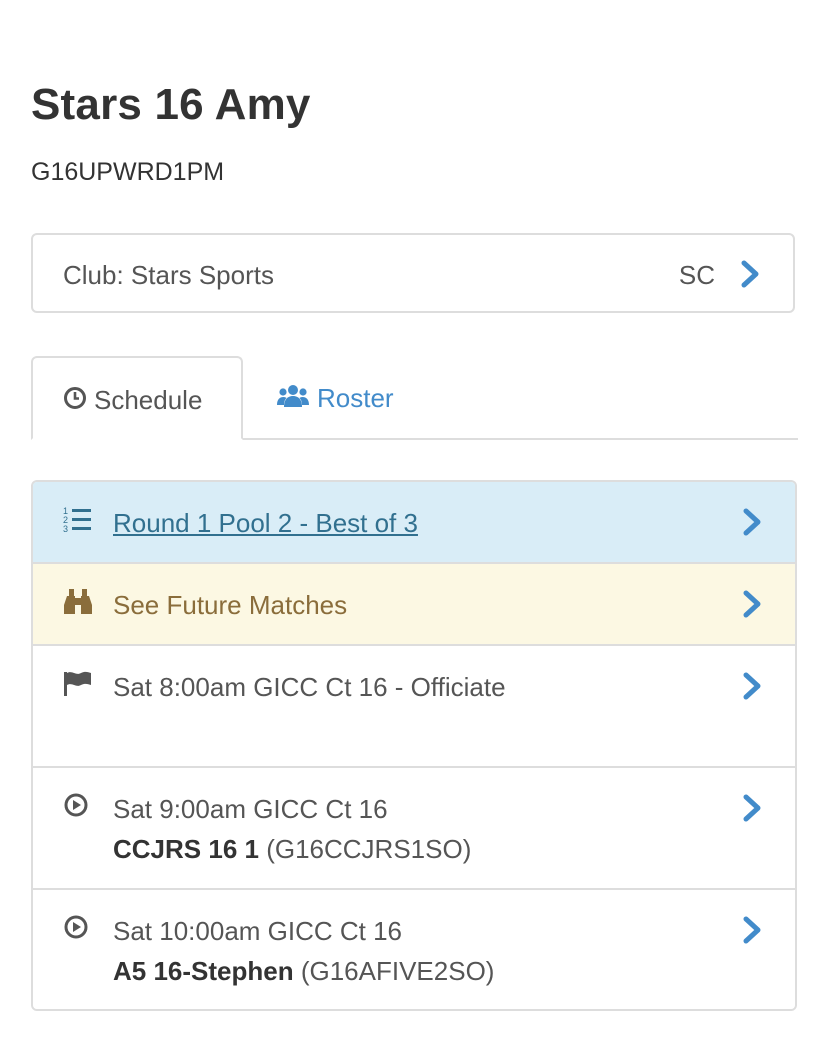  Describe the element at coordinates (75, 401) in the screenshot. I see `clock-icon` at that location.